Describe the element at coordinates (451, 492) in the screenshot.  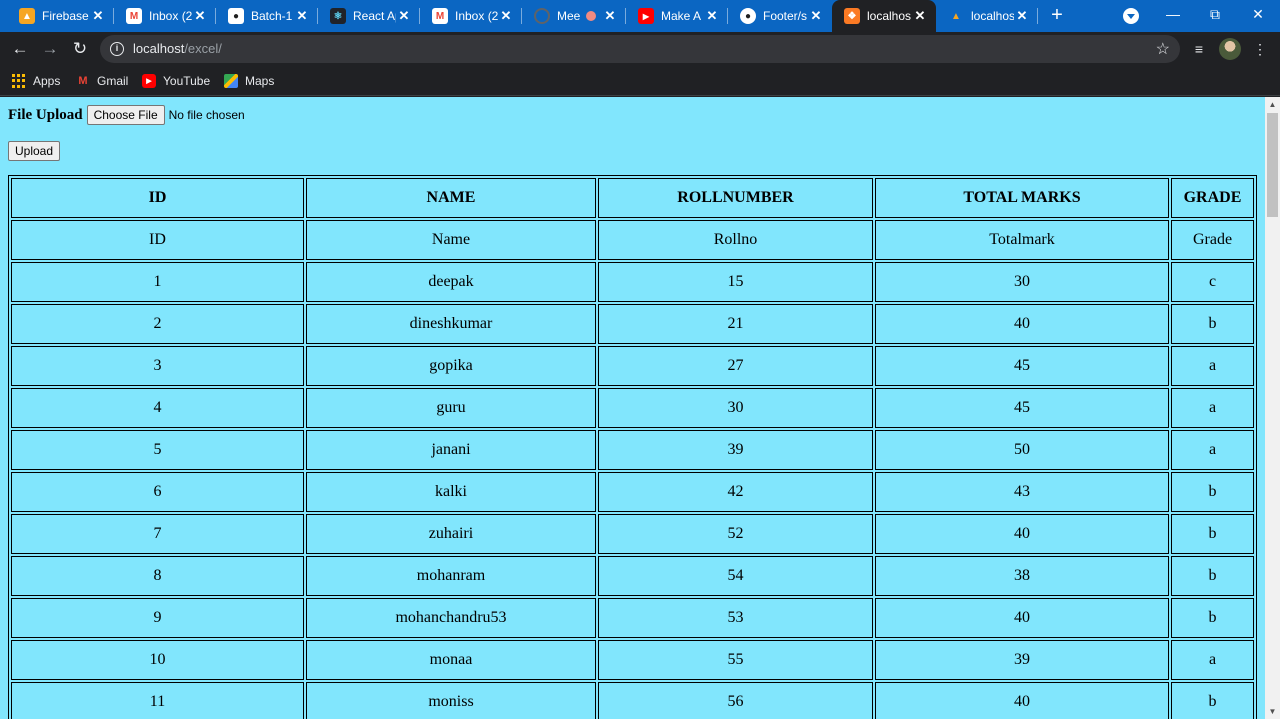
I see `cell-name: kalki` at that location.